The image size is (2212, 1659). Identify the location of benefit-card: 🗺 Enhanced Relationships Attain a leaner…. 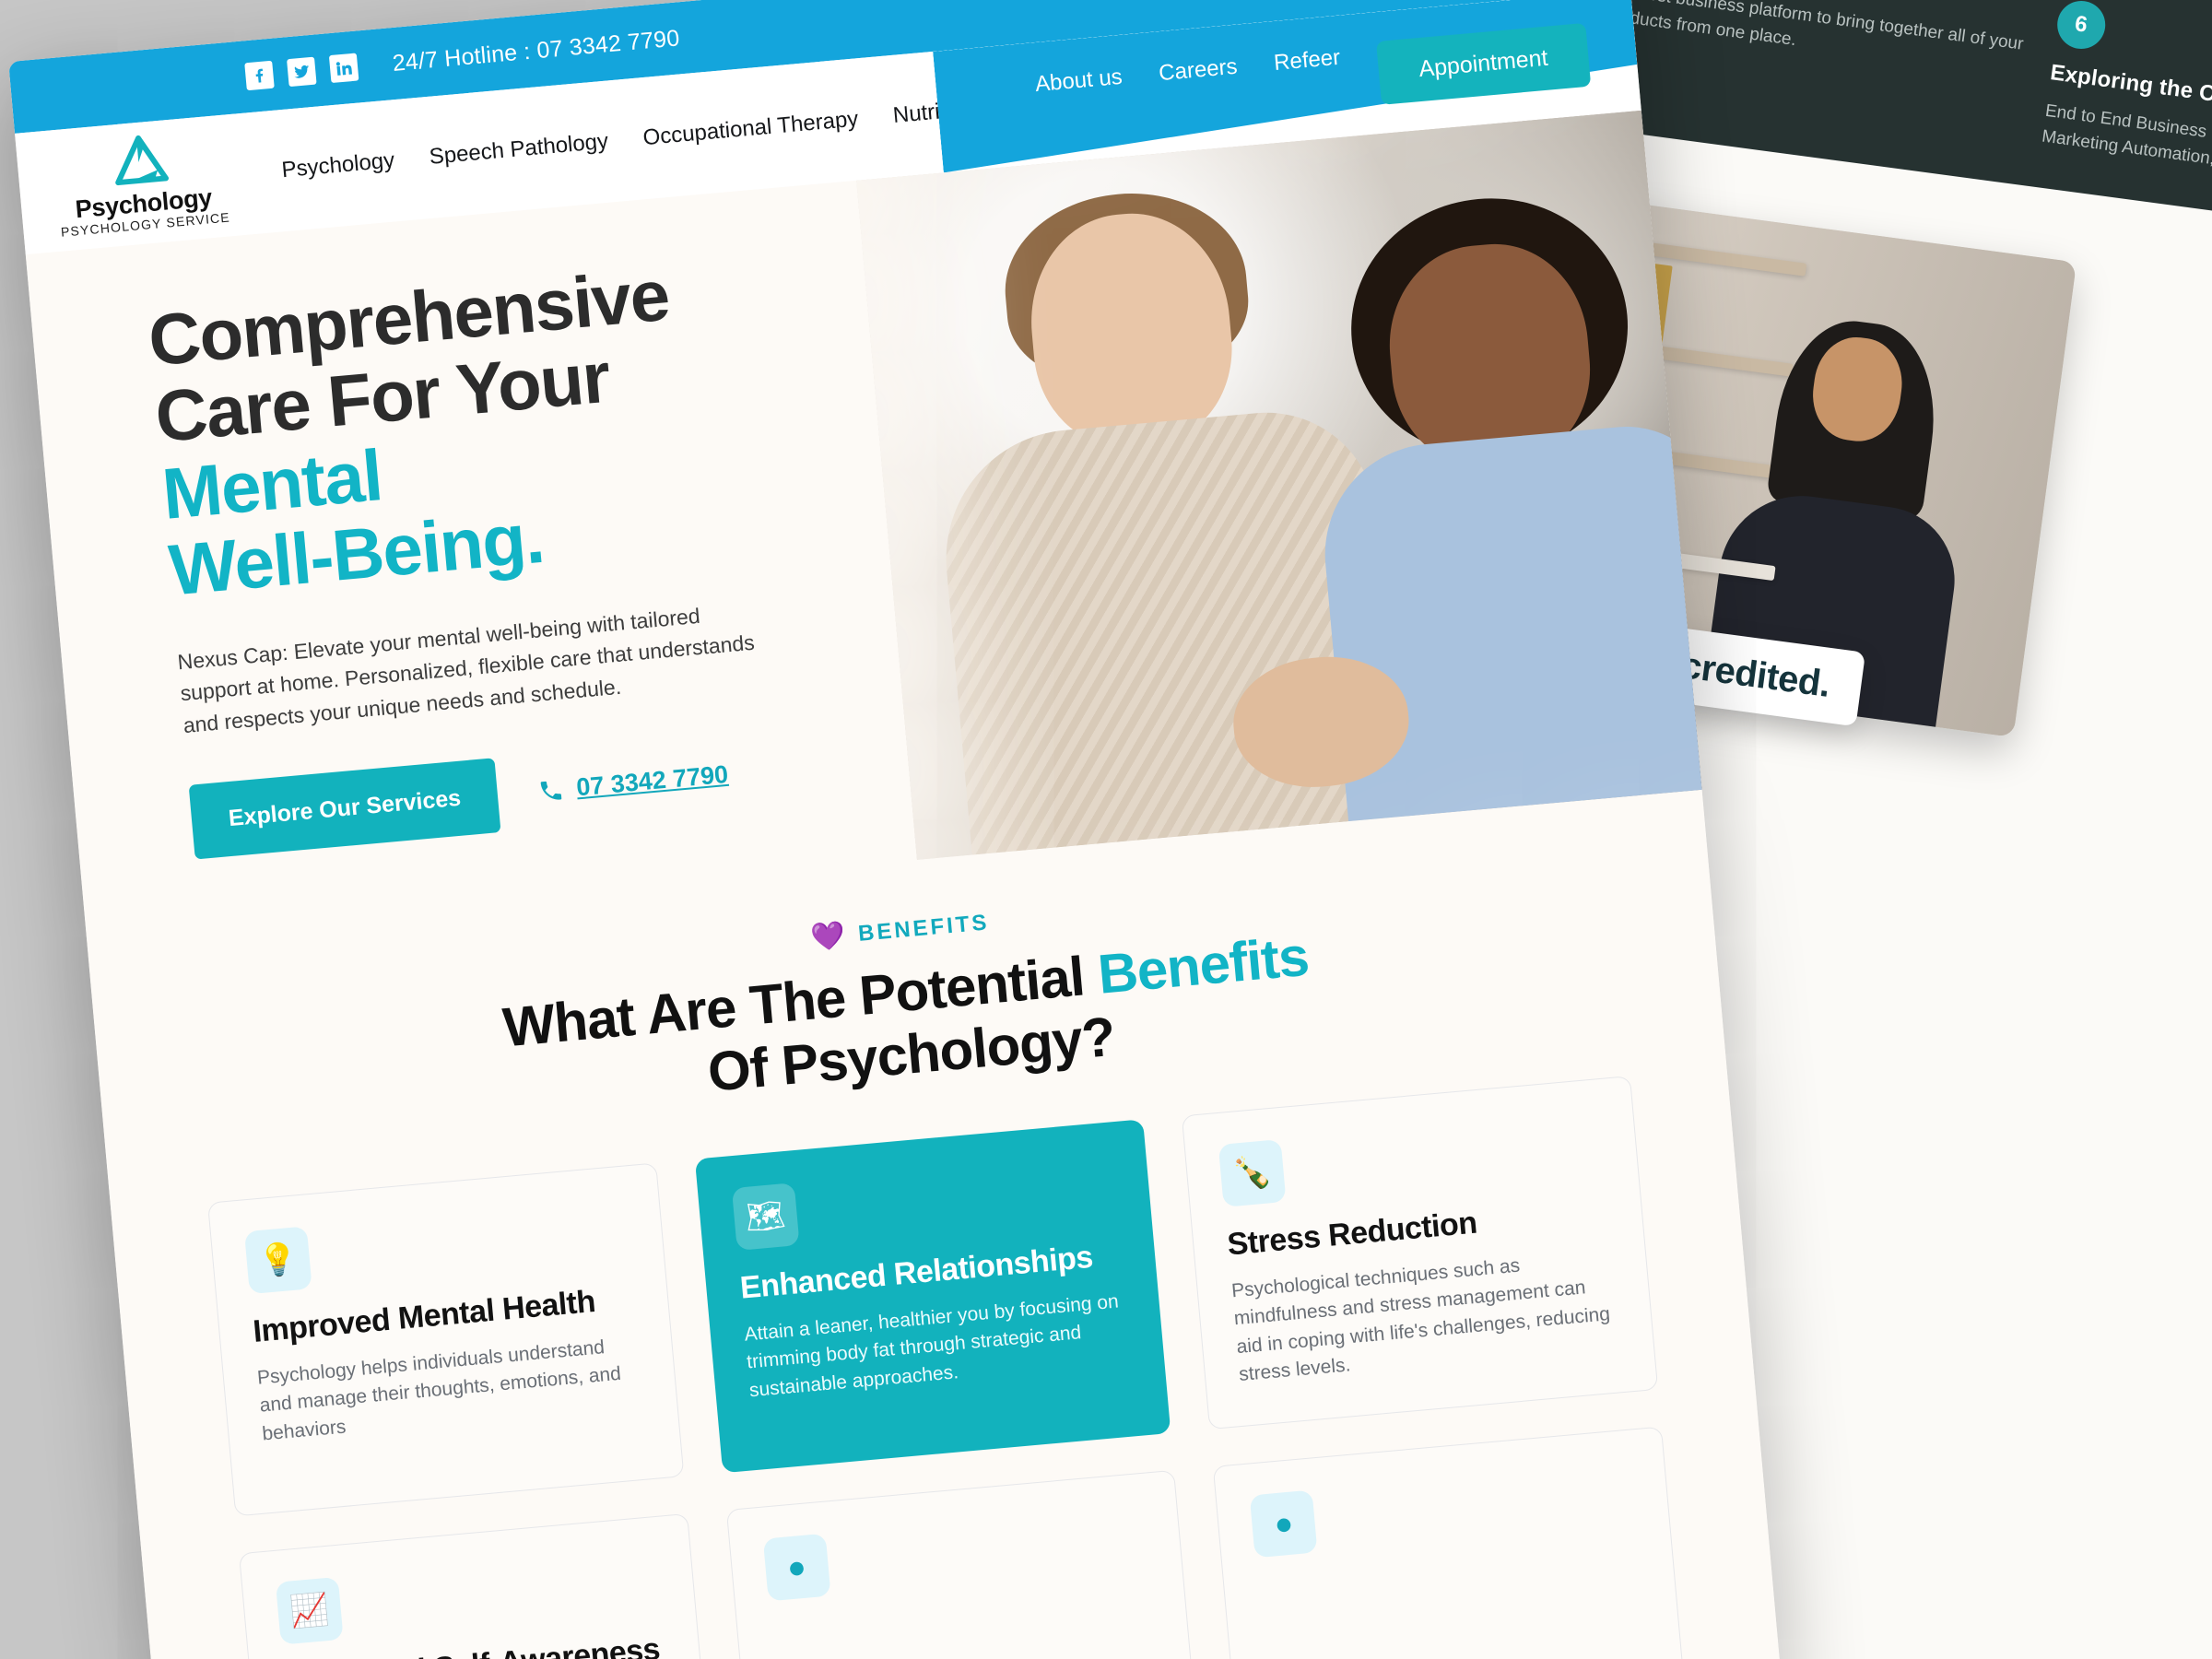
(932, 1296).